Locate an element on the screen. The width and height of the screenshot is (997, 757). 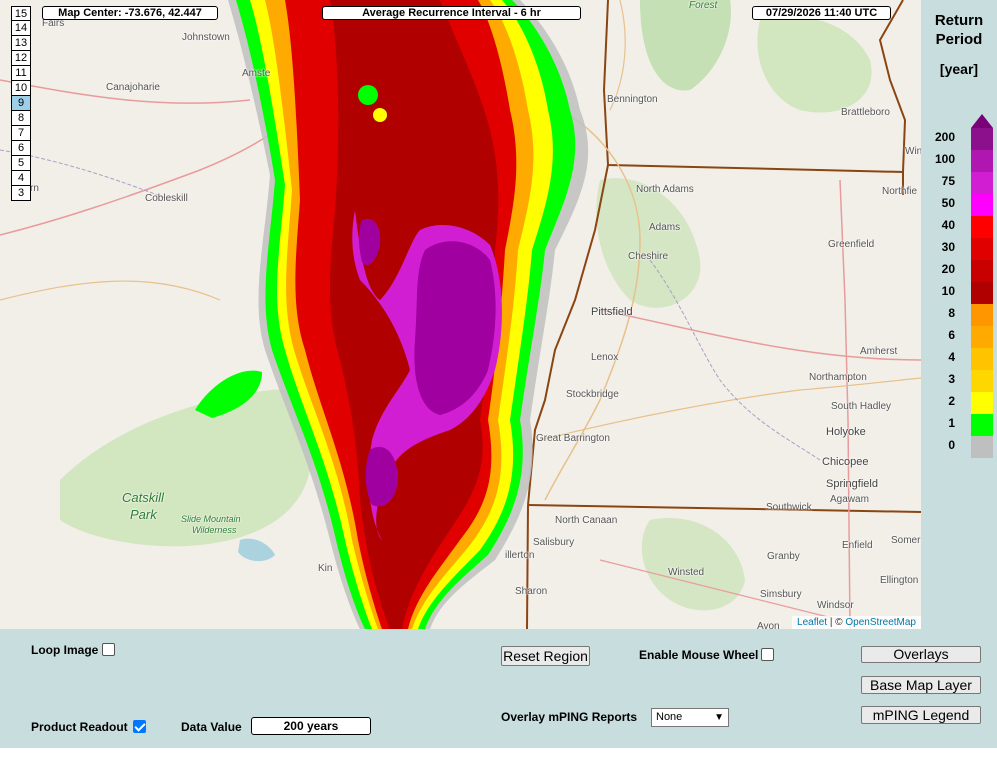
place-label: Adams is located at coordinates (665, 227).